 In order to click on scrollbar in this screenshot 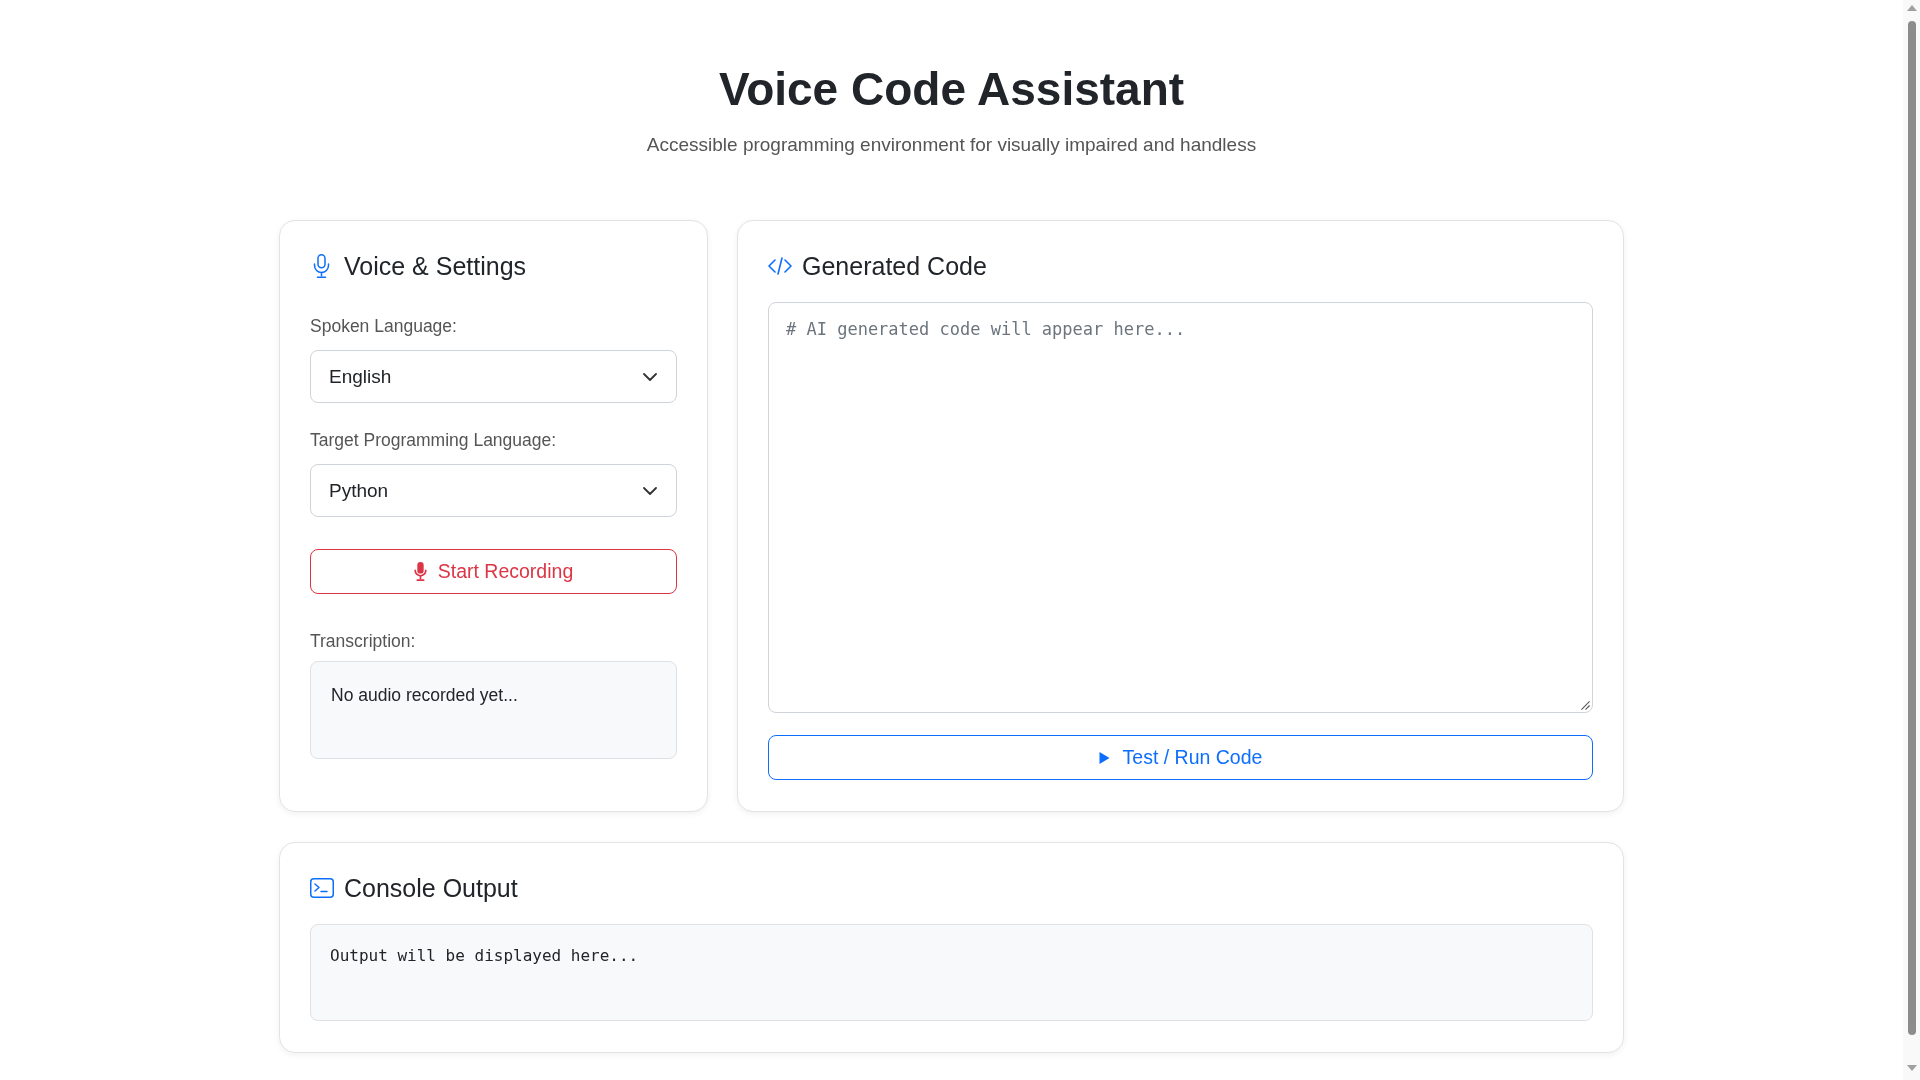, I will do `click(1911, 540)`.